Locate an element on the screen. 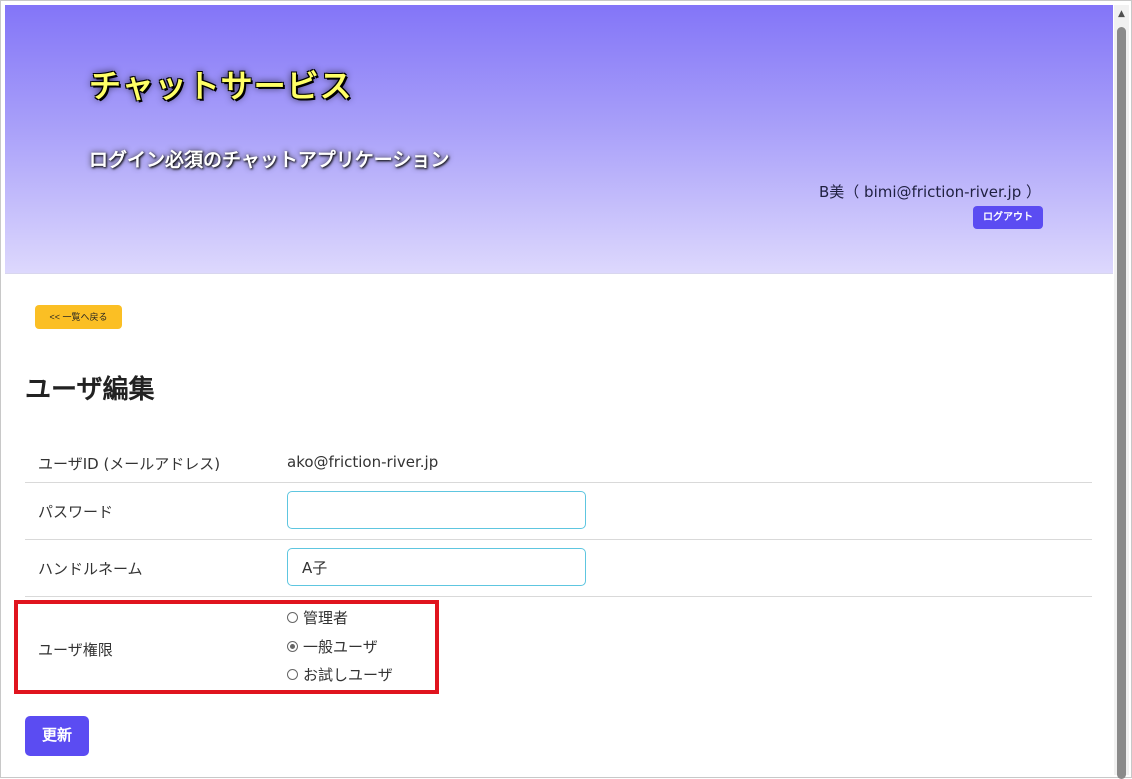  password-row: パスワード is located at coordinates (558, 511).